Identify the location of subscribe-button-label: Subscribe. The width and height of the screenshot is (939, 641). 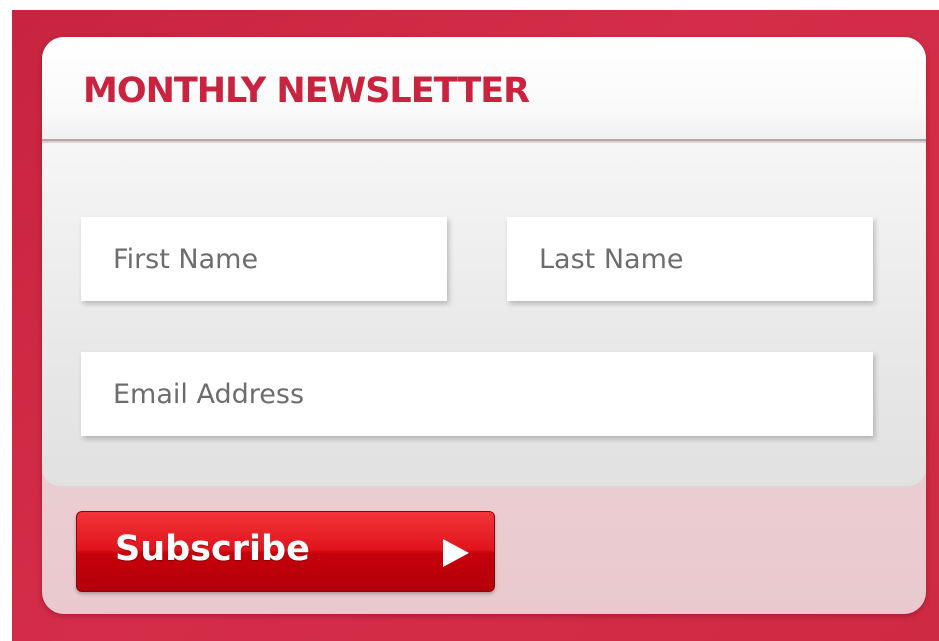
(212, 549).